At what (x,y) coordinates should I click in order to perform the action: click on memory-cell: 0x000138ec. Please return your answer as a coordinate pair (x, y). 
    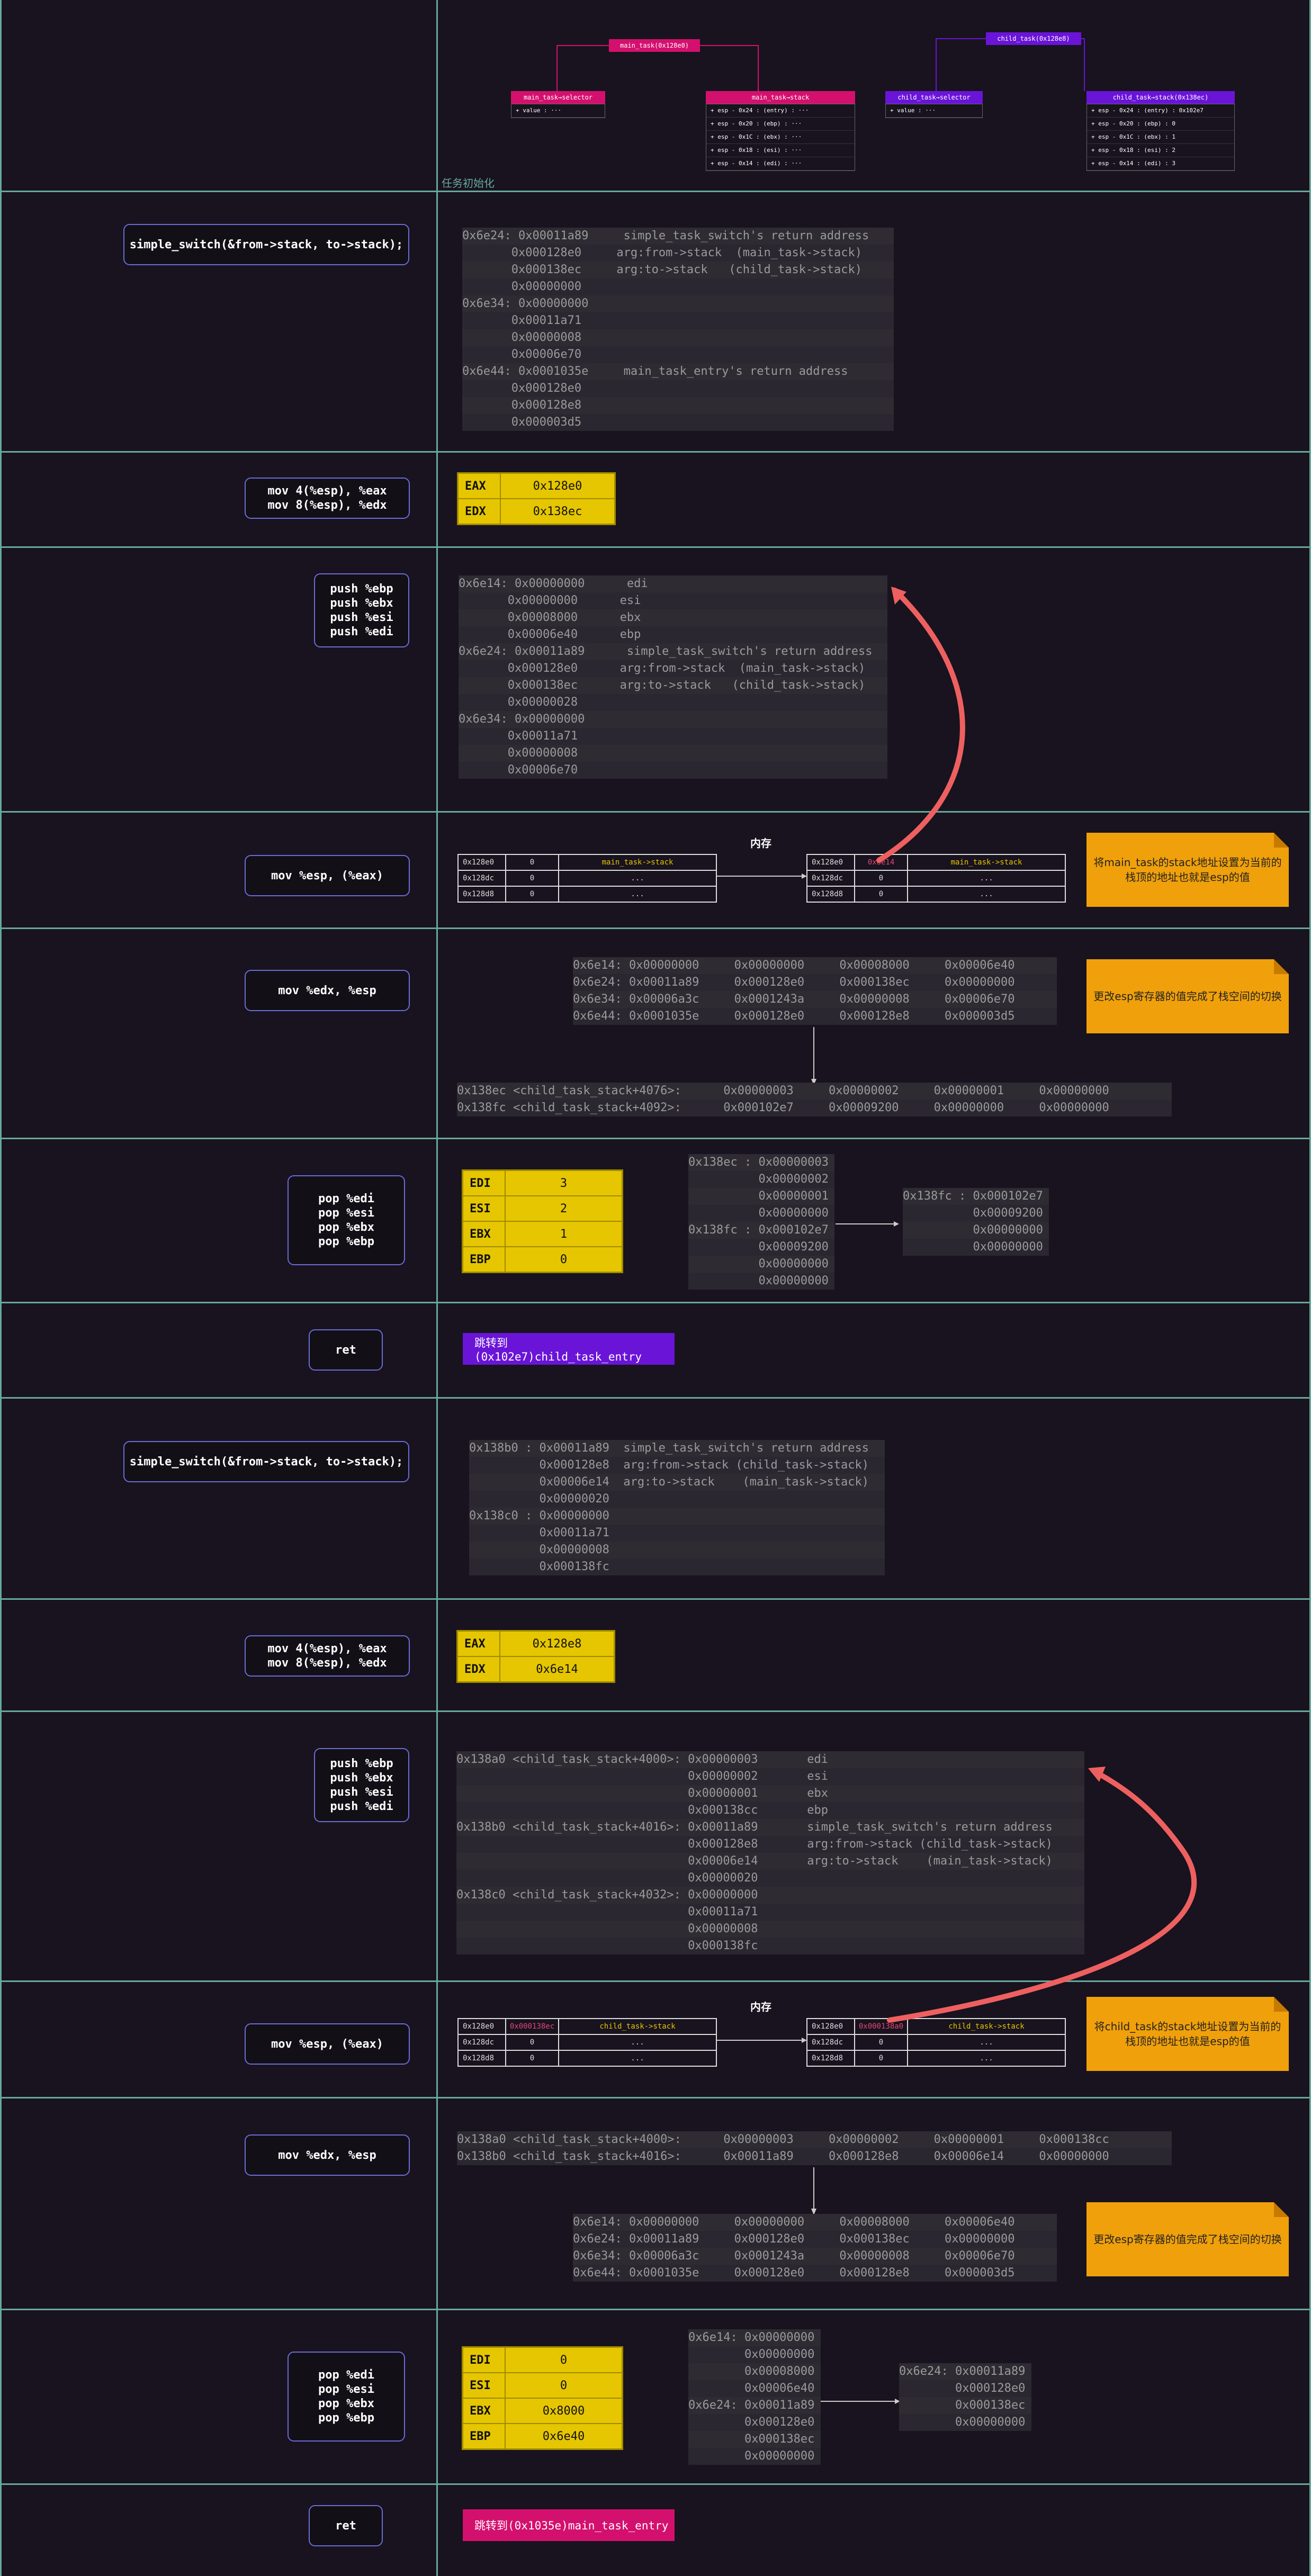
    Looking at the image, I should click on (533, 2027).